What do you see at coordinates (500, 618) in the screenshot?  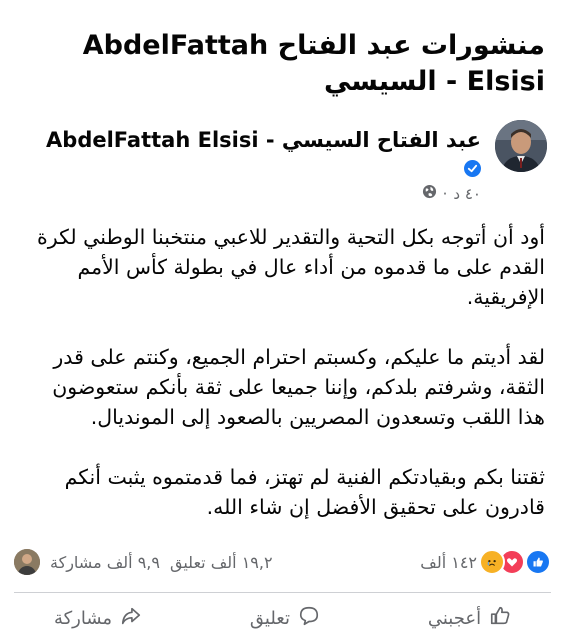 I see `thumbs-up-icon` at bounding box center [500, 618].